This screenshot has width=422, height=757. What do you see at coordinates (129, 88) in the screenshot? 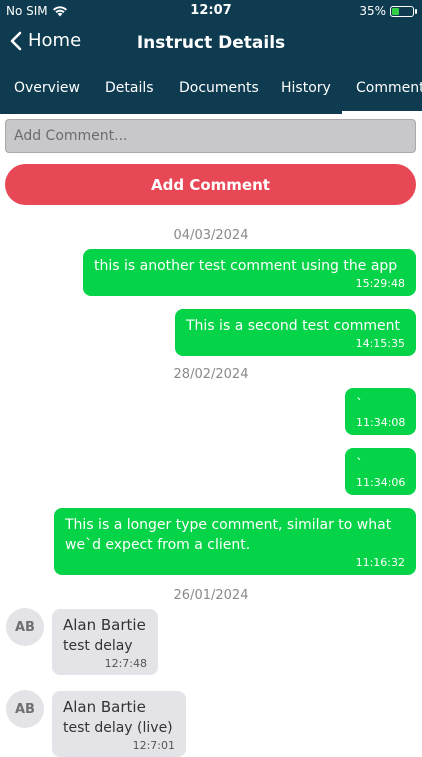
I see `tab-details: Details` at bounding box center [129, 88].